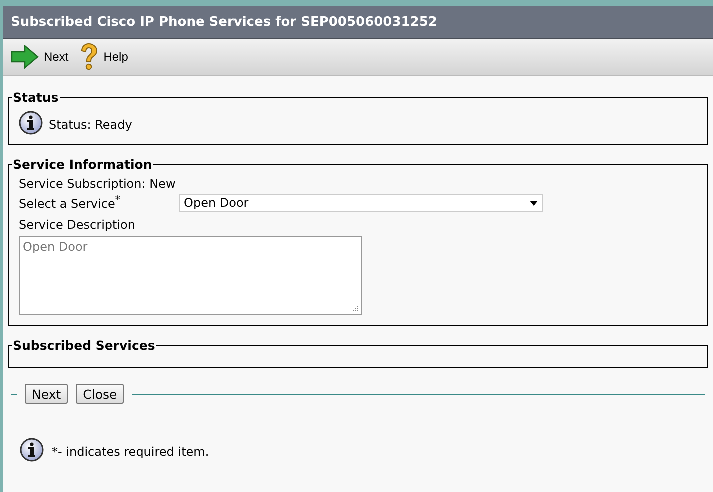 The height and width of the screenshot is (492, 713). What do you see at coordinates (88, 57) in the screenshot?
I see `help-icon` at bounding box center [88, 57].